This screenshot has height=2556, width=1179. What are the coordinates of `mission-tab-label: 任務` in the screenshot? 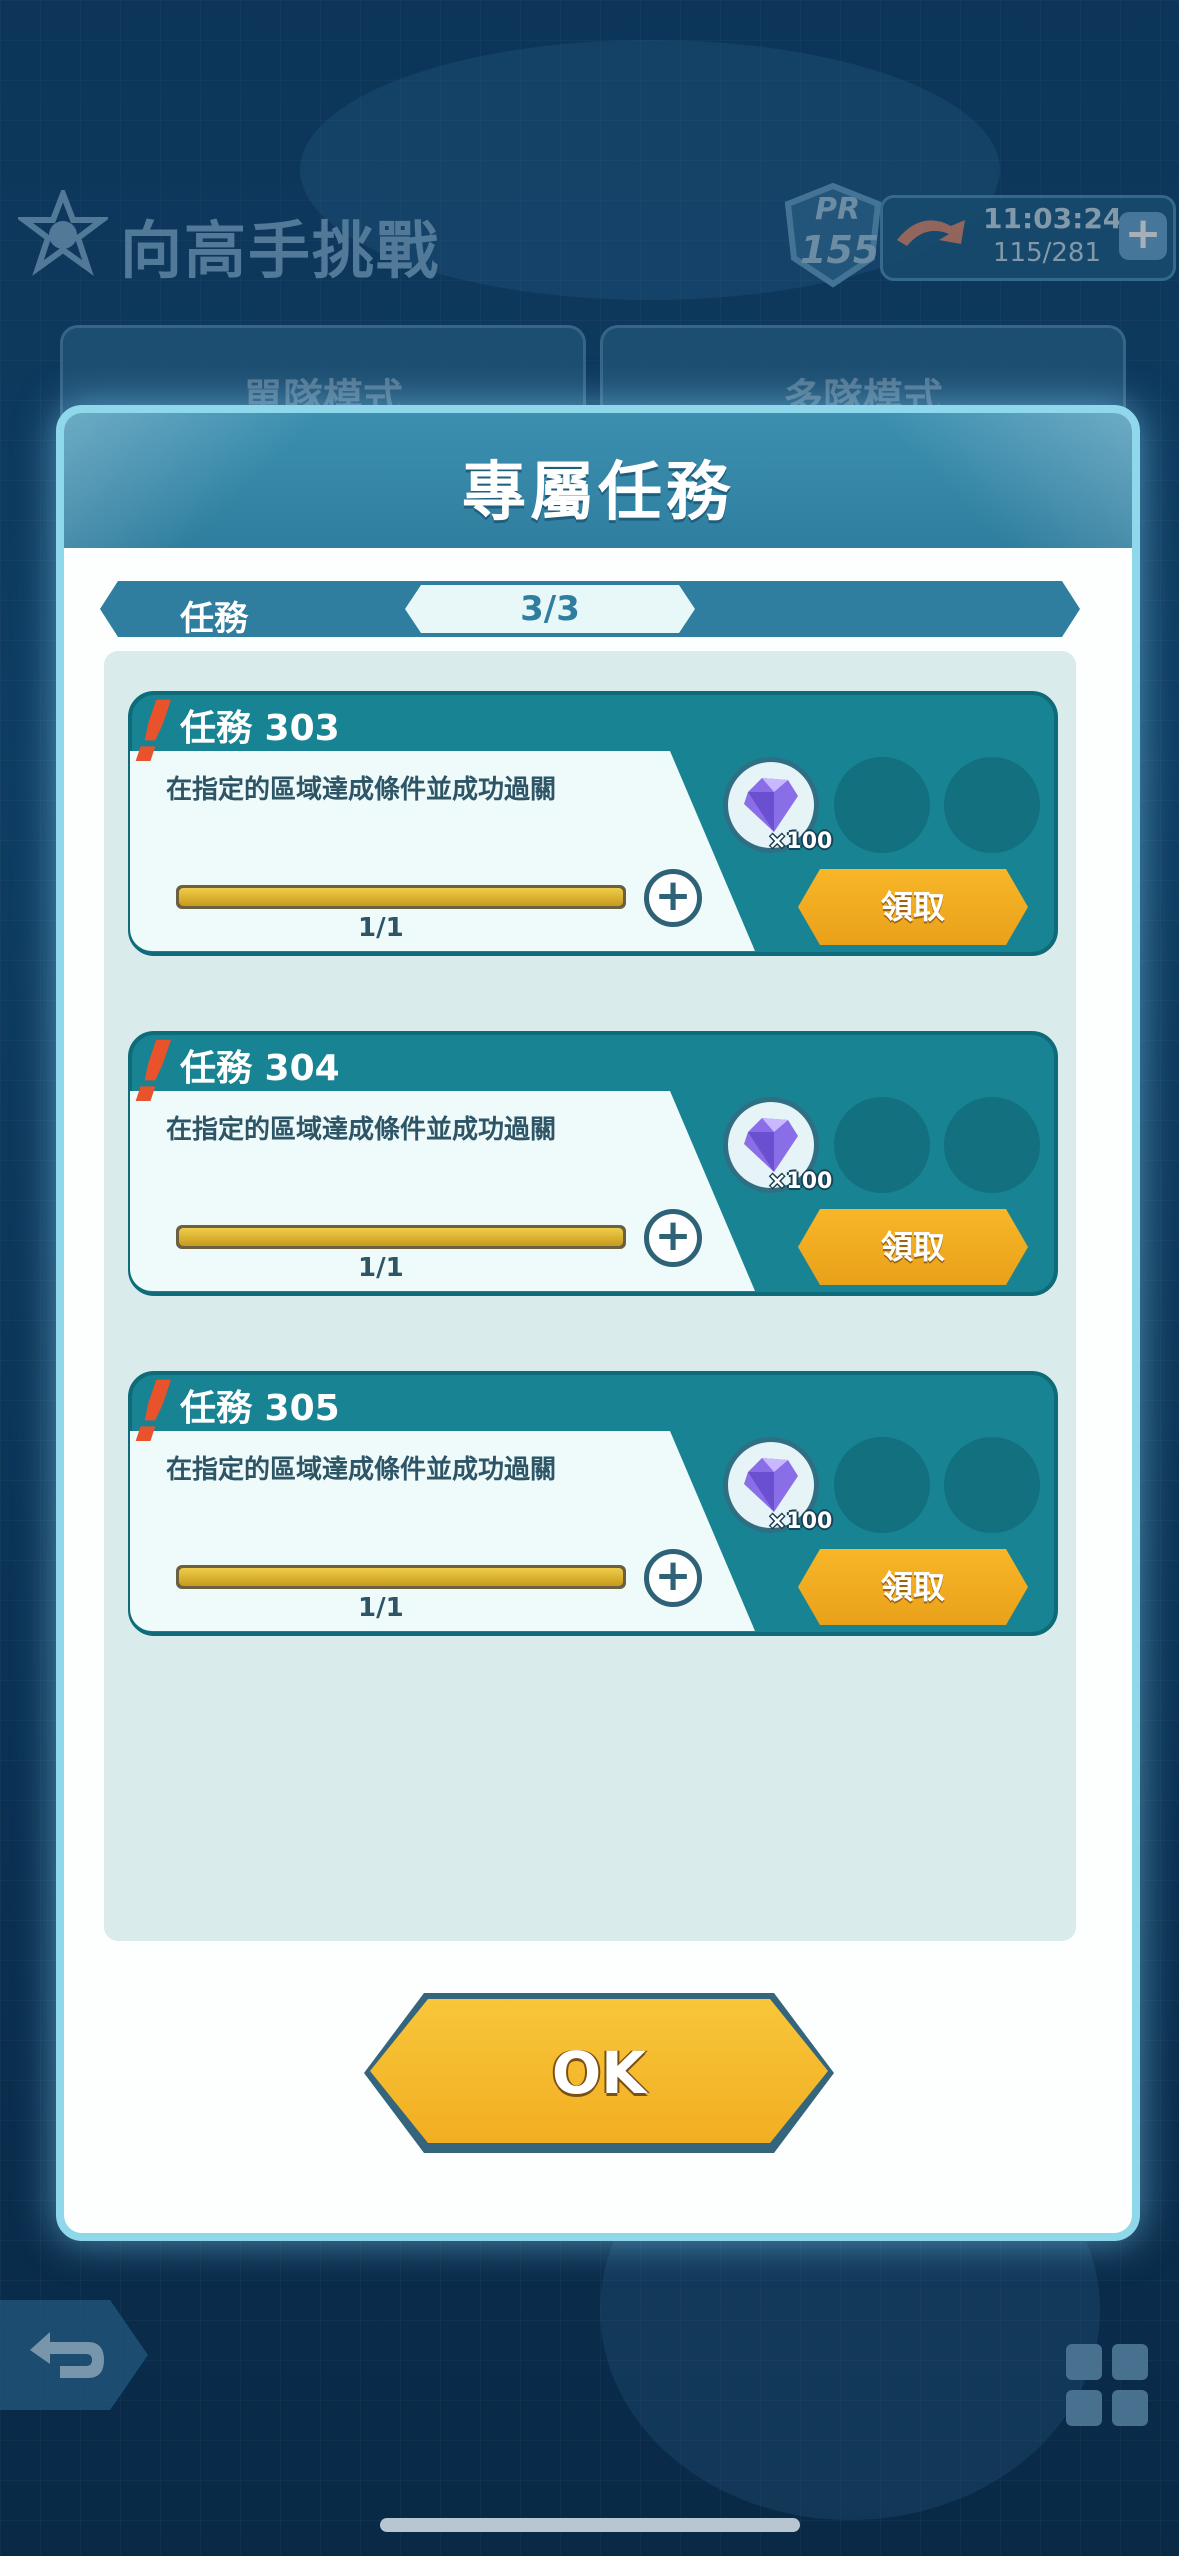 It's located at (214, 619).